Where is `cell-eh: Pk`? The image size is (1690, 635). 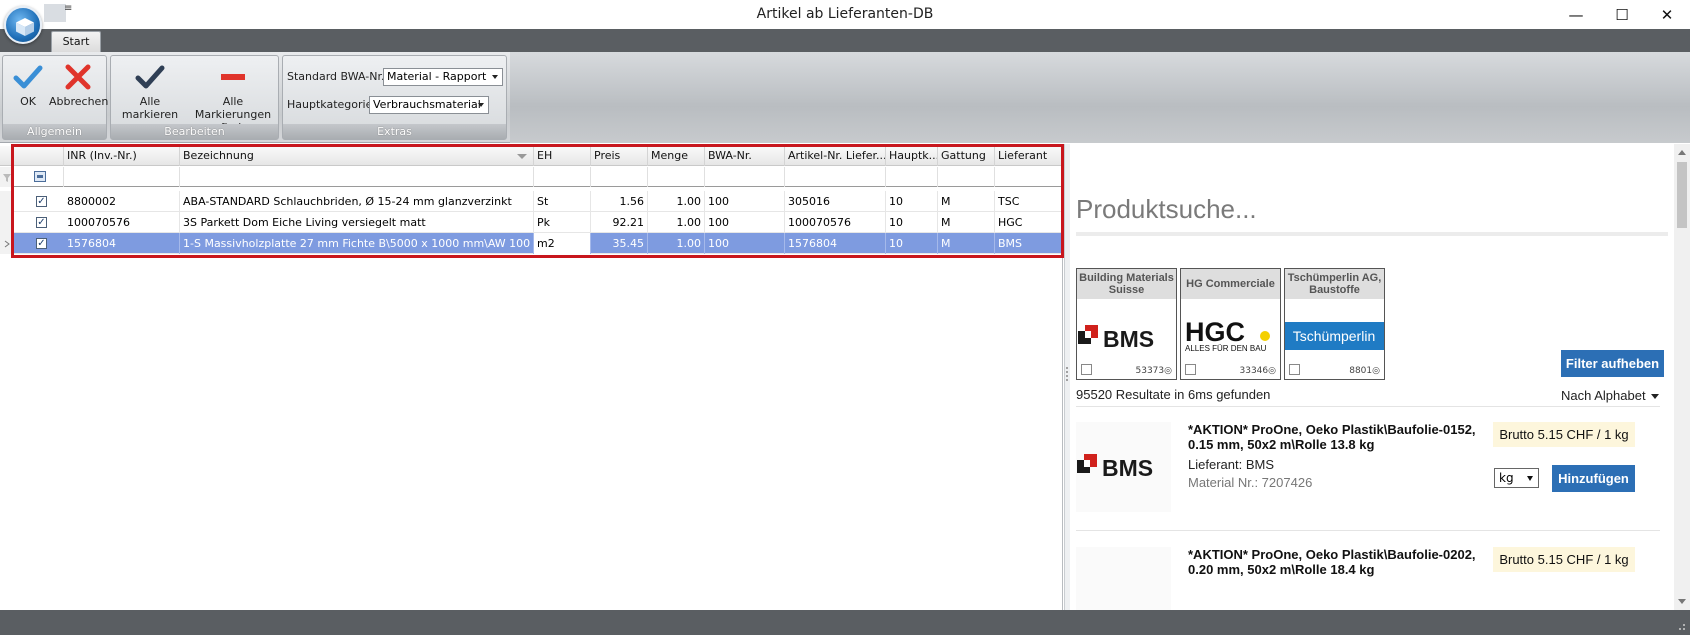
cell-eh: Pk is located at coordinates (562, 222).